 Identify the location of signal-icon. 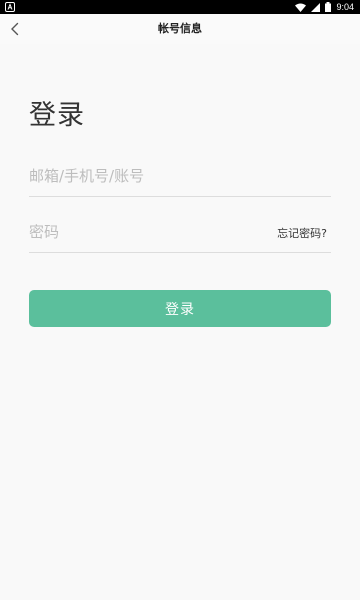
(316, 7).